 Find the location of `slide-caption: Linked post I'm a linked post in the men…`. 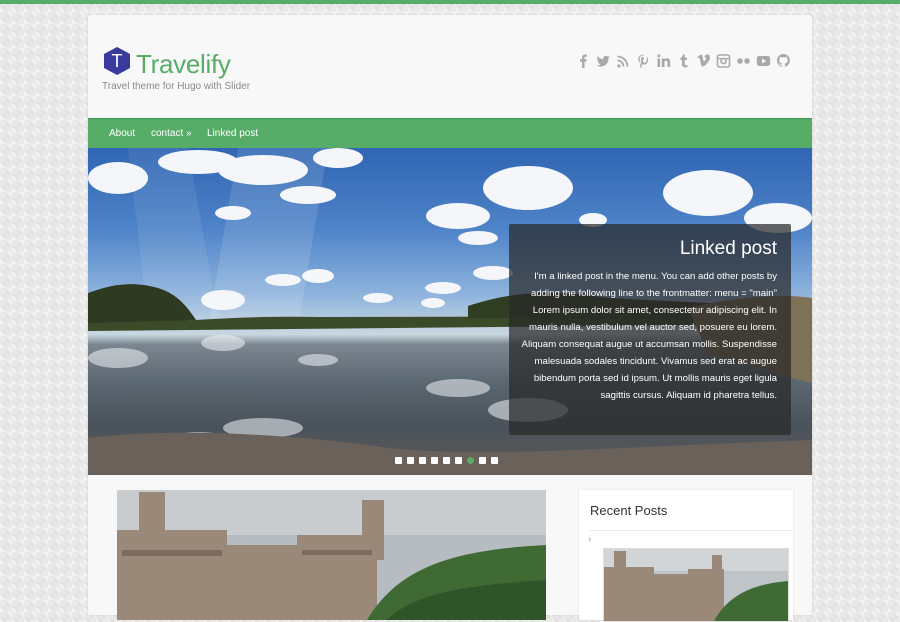

slide-caption: Linked post I'm a linked post in the men… is located at coordinates (650, 329).